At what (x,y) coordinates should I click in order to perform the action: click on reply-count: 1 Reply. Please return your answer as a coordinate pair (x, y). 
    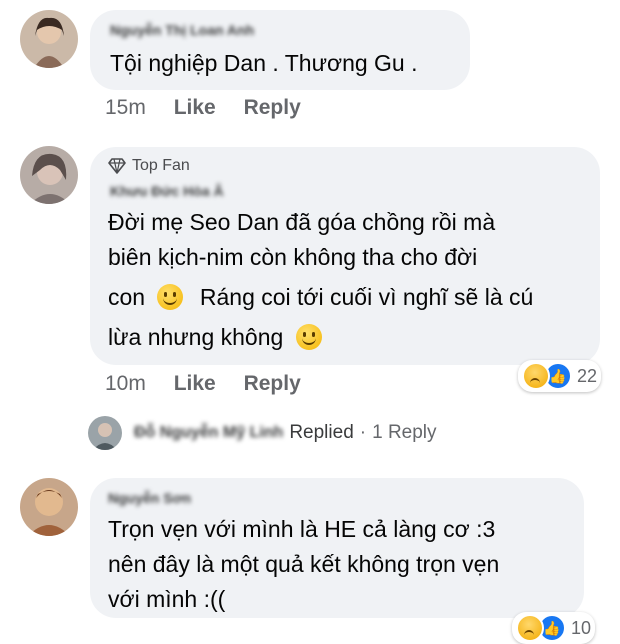
    Looking at the image, I should click on (404, 432).